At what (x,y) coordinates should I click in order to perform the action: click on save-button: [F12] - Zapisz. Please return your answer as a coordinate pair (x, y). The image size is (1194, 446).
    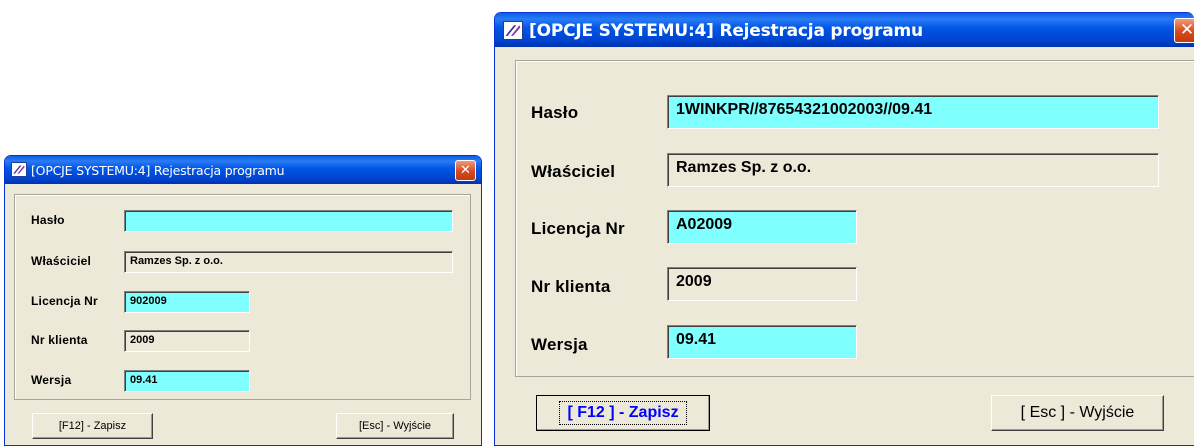
    Looking at the image, I should click on (92, 426).